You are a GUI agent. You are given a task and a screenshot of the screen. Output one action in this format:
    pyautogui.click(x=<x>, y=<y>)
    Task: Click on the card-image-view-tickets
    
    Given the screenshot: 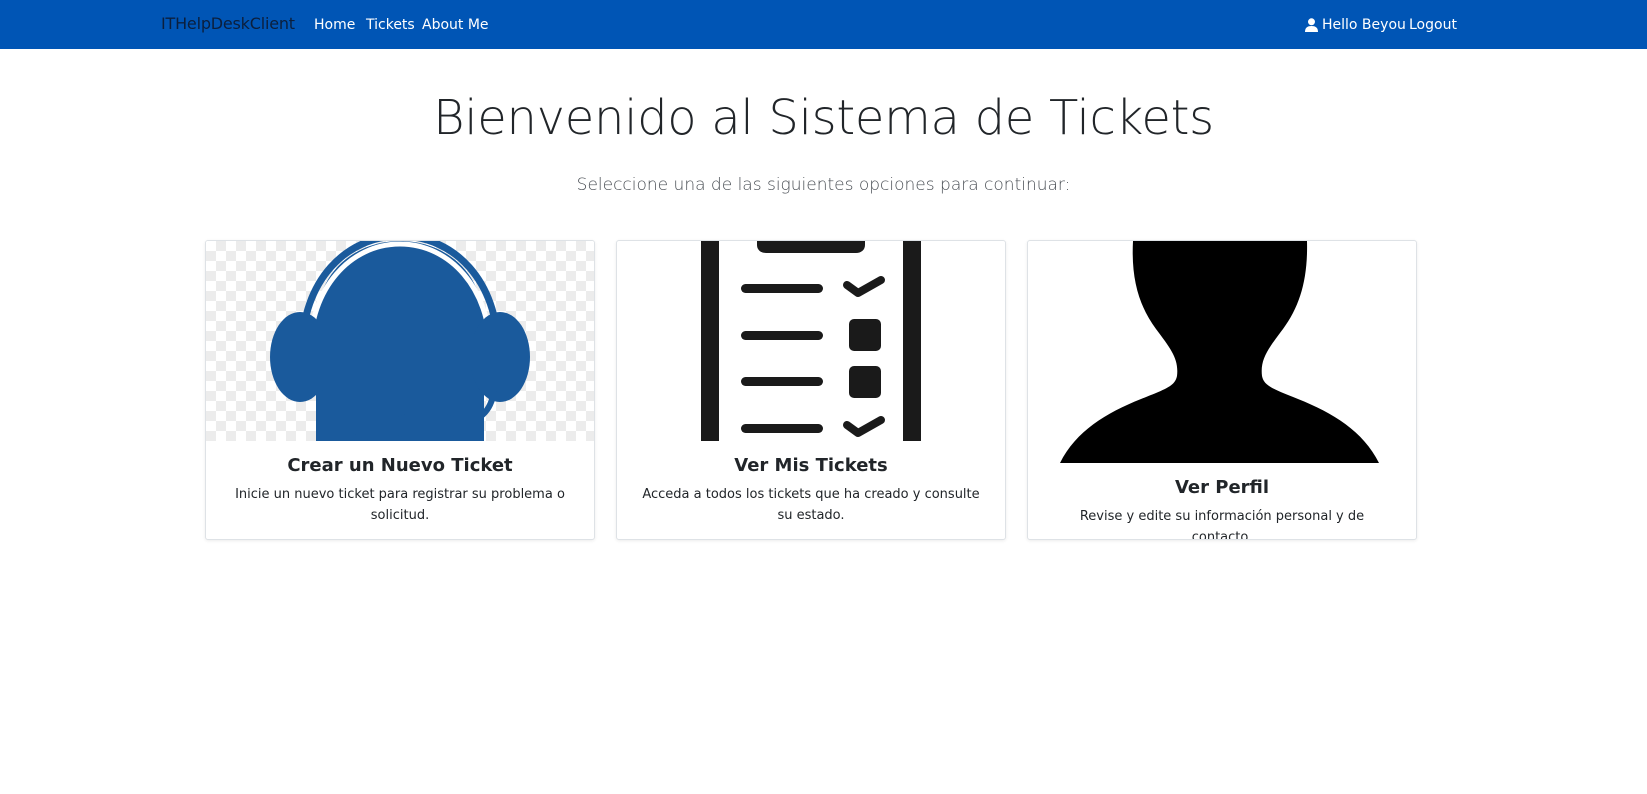 What is the action you would take?
    pyautogui.click(x=811, y=341)
    